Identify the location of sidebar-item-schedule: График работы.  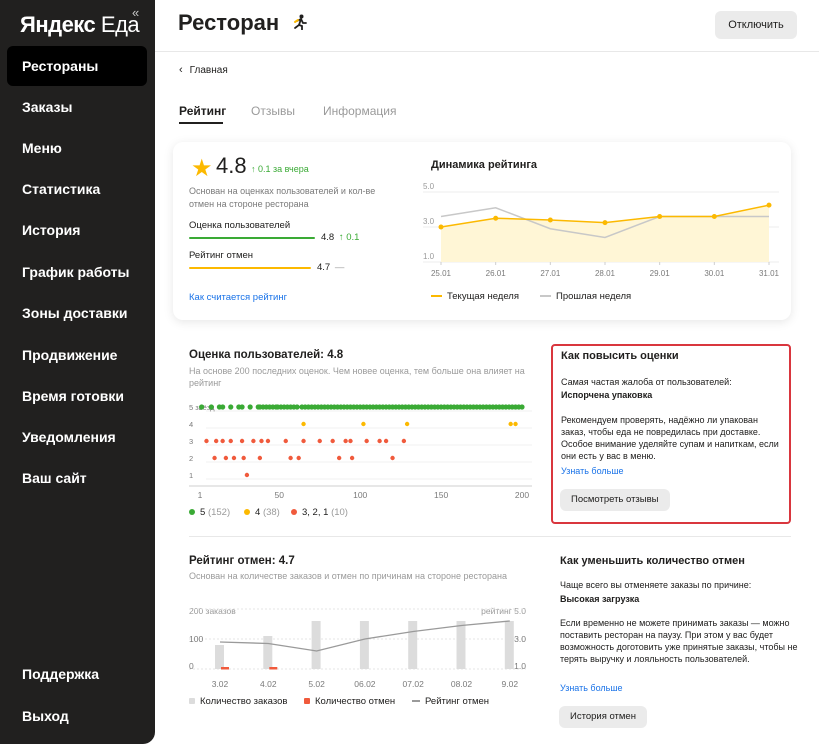
(77, 272).